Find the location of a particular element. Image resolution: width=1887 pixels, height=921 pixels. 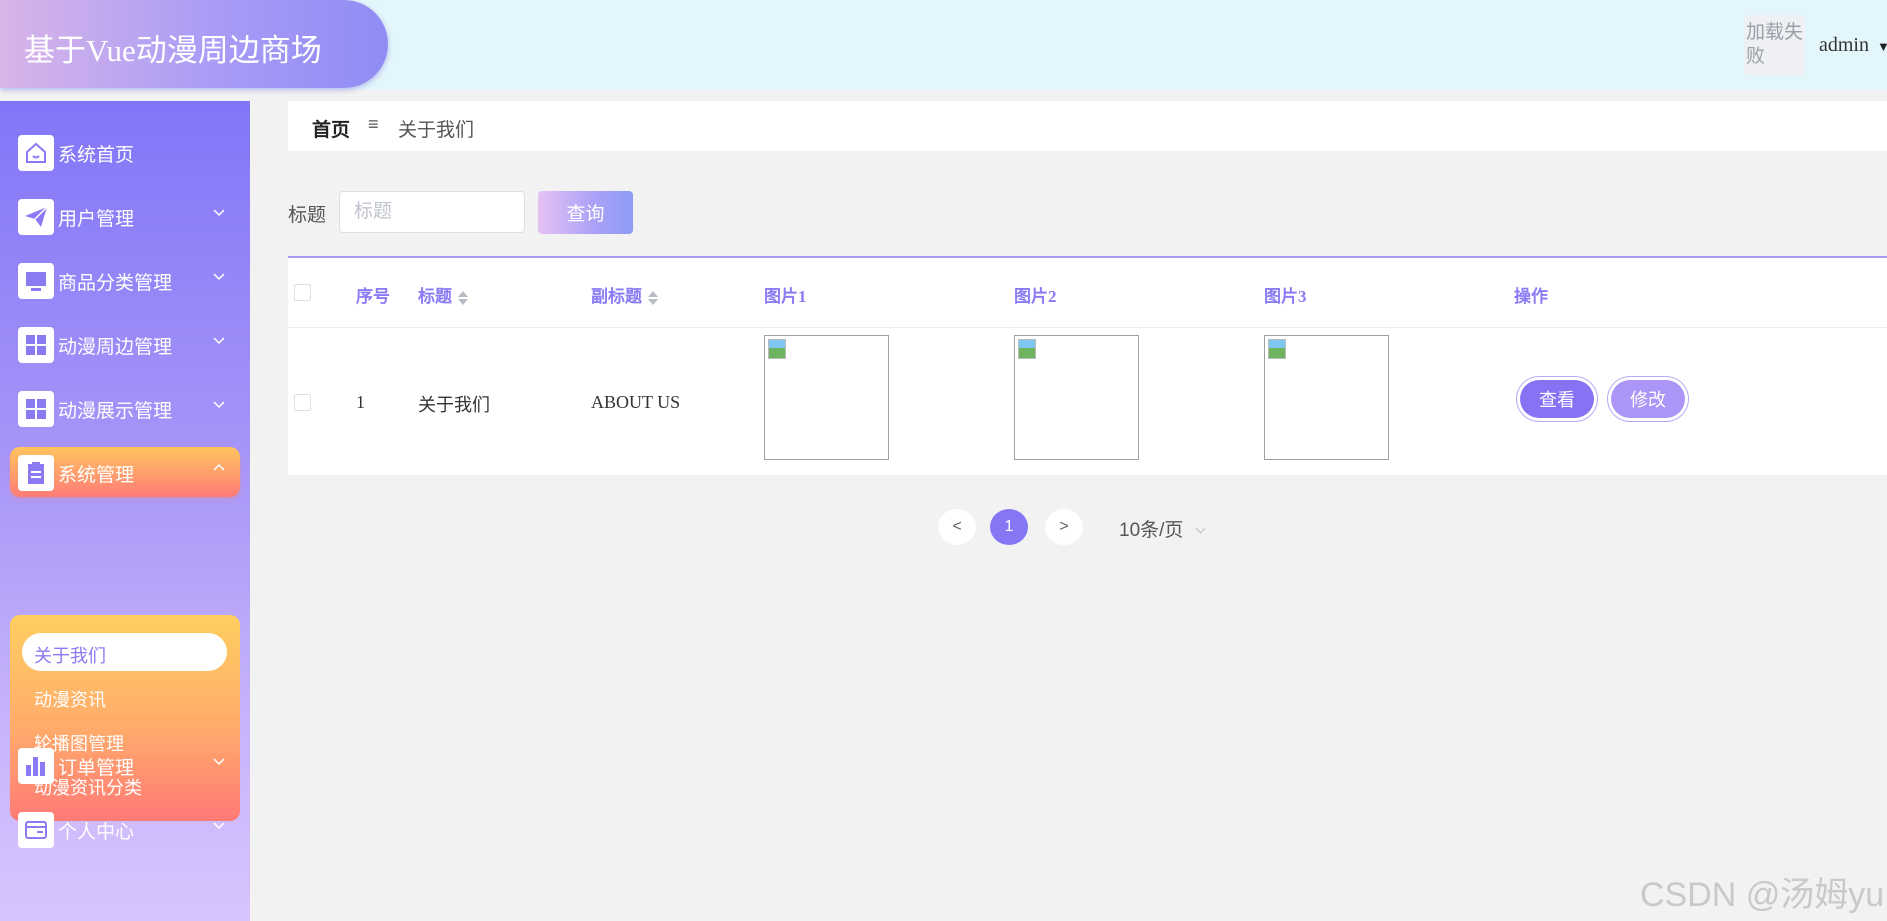

sidebar-item-orders: 订单管理 is located at coordinates (125, 765).